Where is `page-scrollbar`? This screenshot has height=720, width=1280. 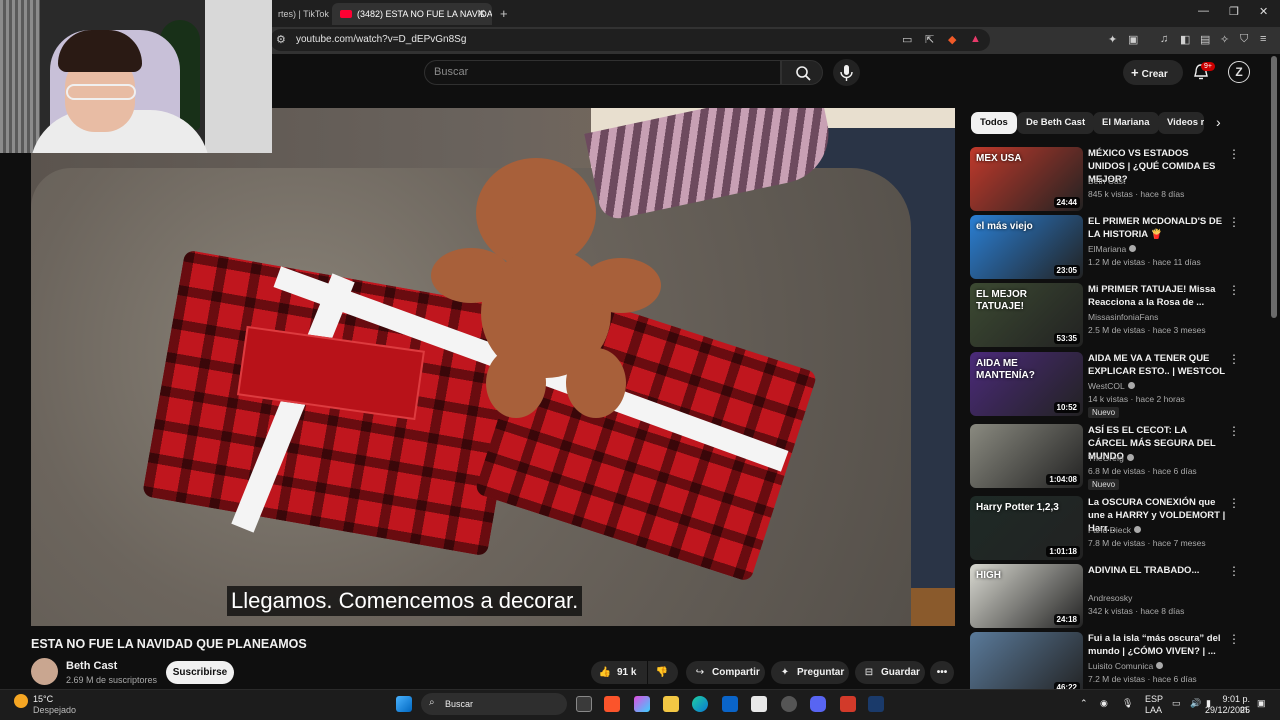 page-scrollbar is located at coordinates (1274, 187).